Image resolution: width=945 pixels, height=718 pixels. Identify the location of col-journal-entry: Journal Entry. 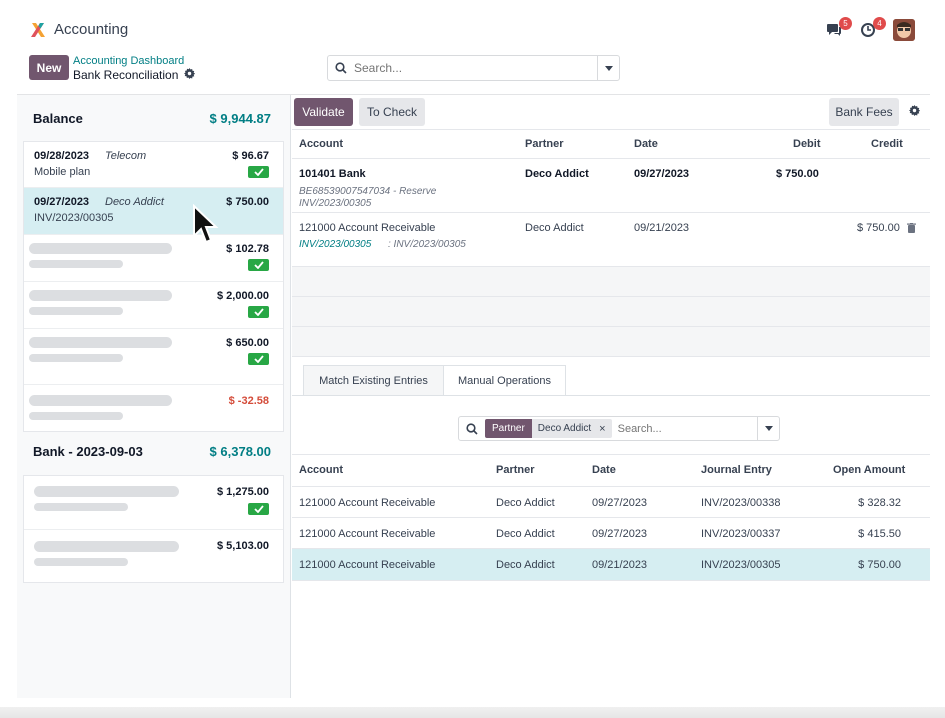
(736, 470).